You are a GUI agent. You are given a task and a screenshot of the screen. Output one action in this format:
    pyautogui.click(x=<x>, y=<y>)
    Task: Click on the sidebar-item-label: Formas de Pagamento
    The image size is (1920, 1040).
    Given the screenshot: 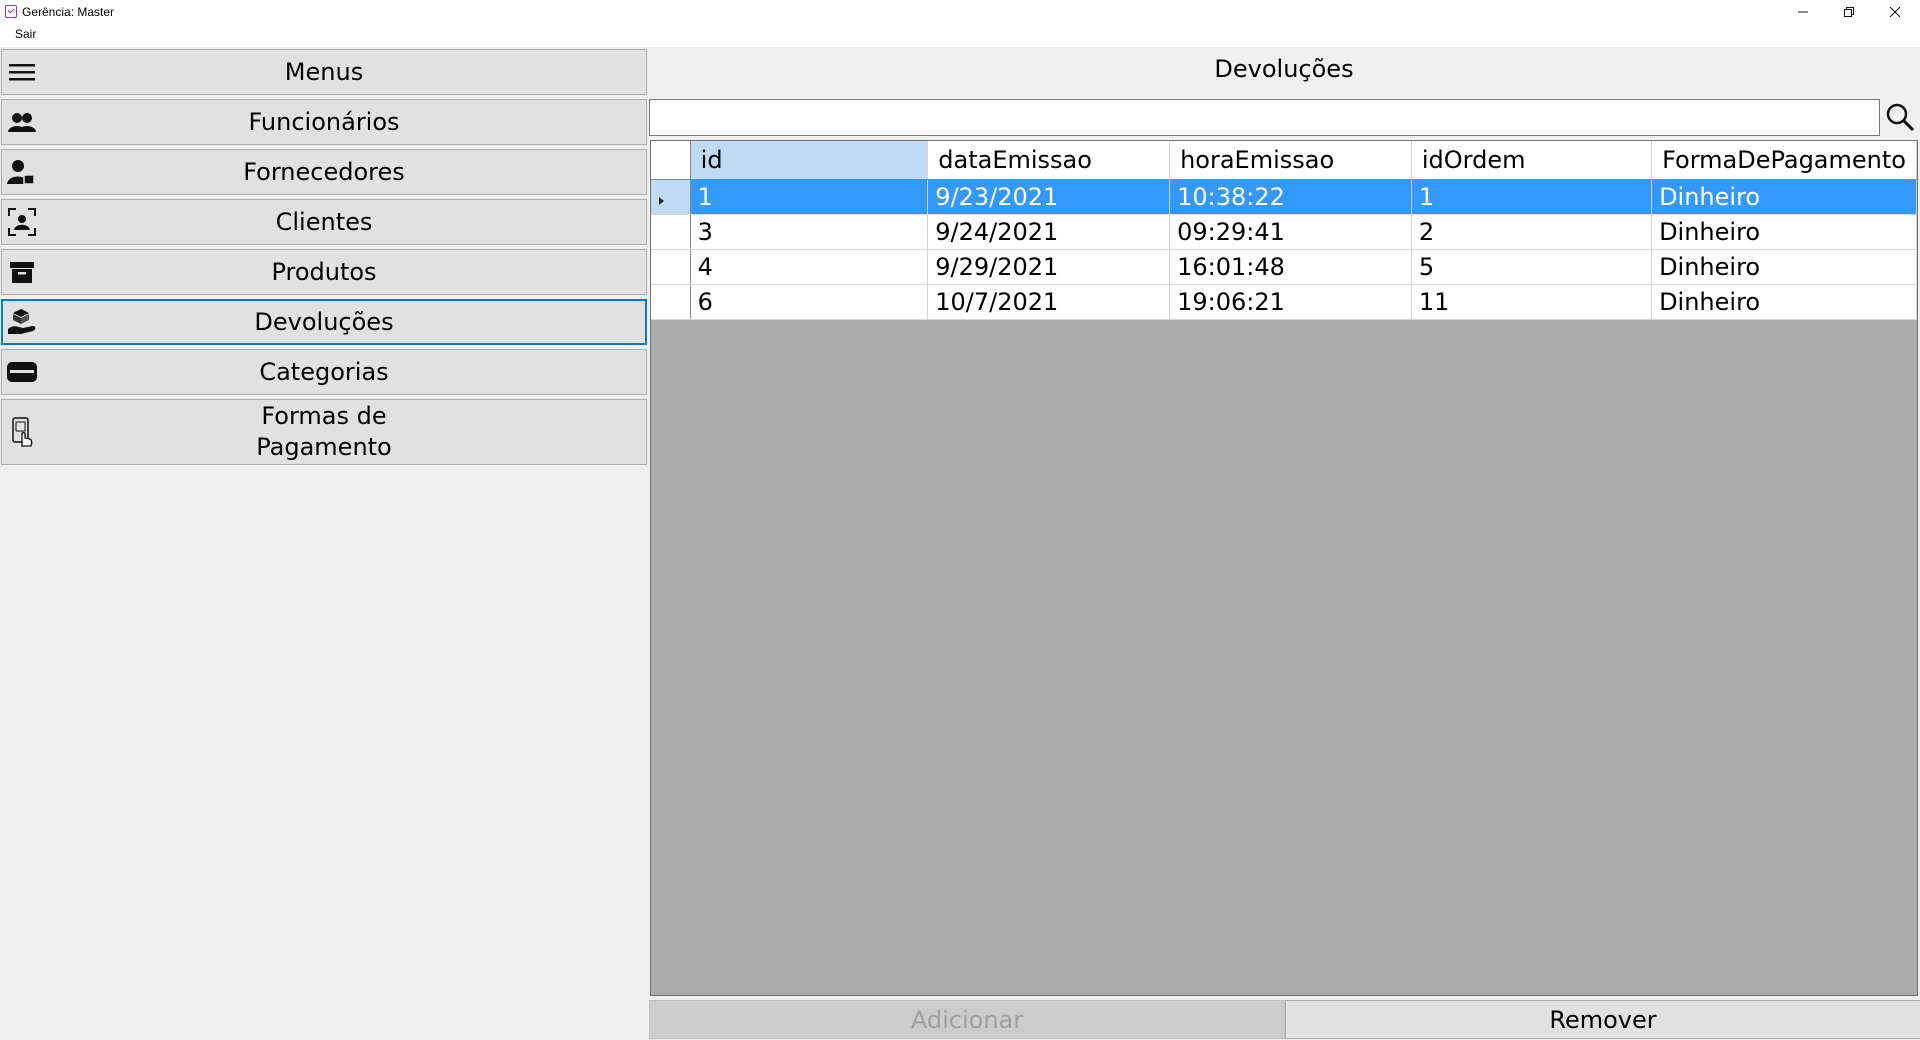 What is the action you would take?
    pyautogui.click(x=324, y=431)
    